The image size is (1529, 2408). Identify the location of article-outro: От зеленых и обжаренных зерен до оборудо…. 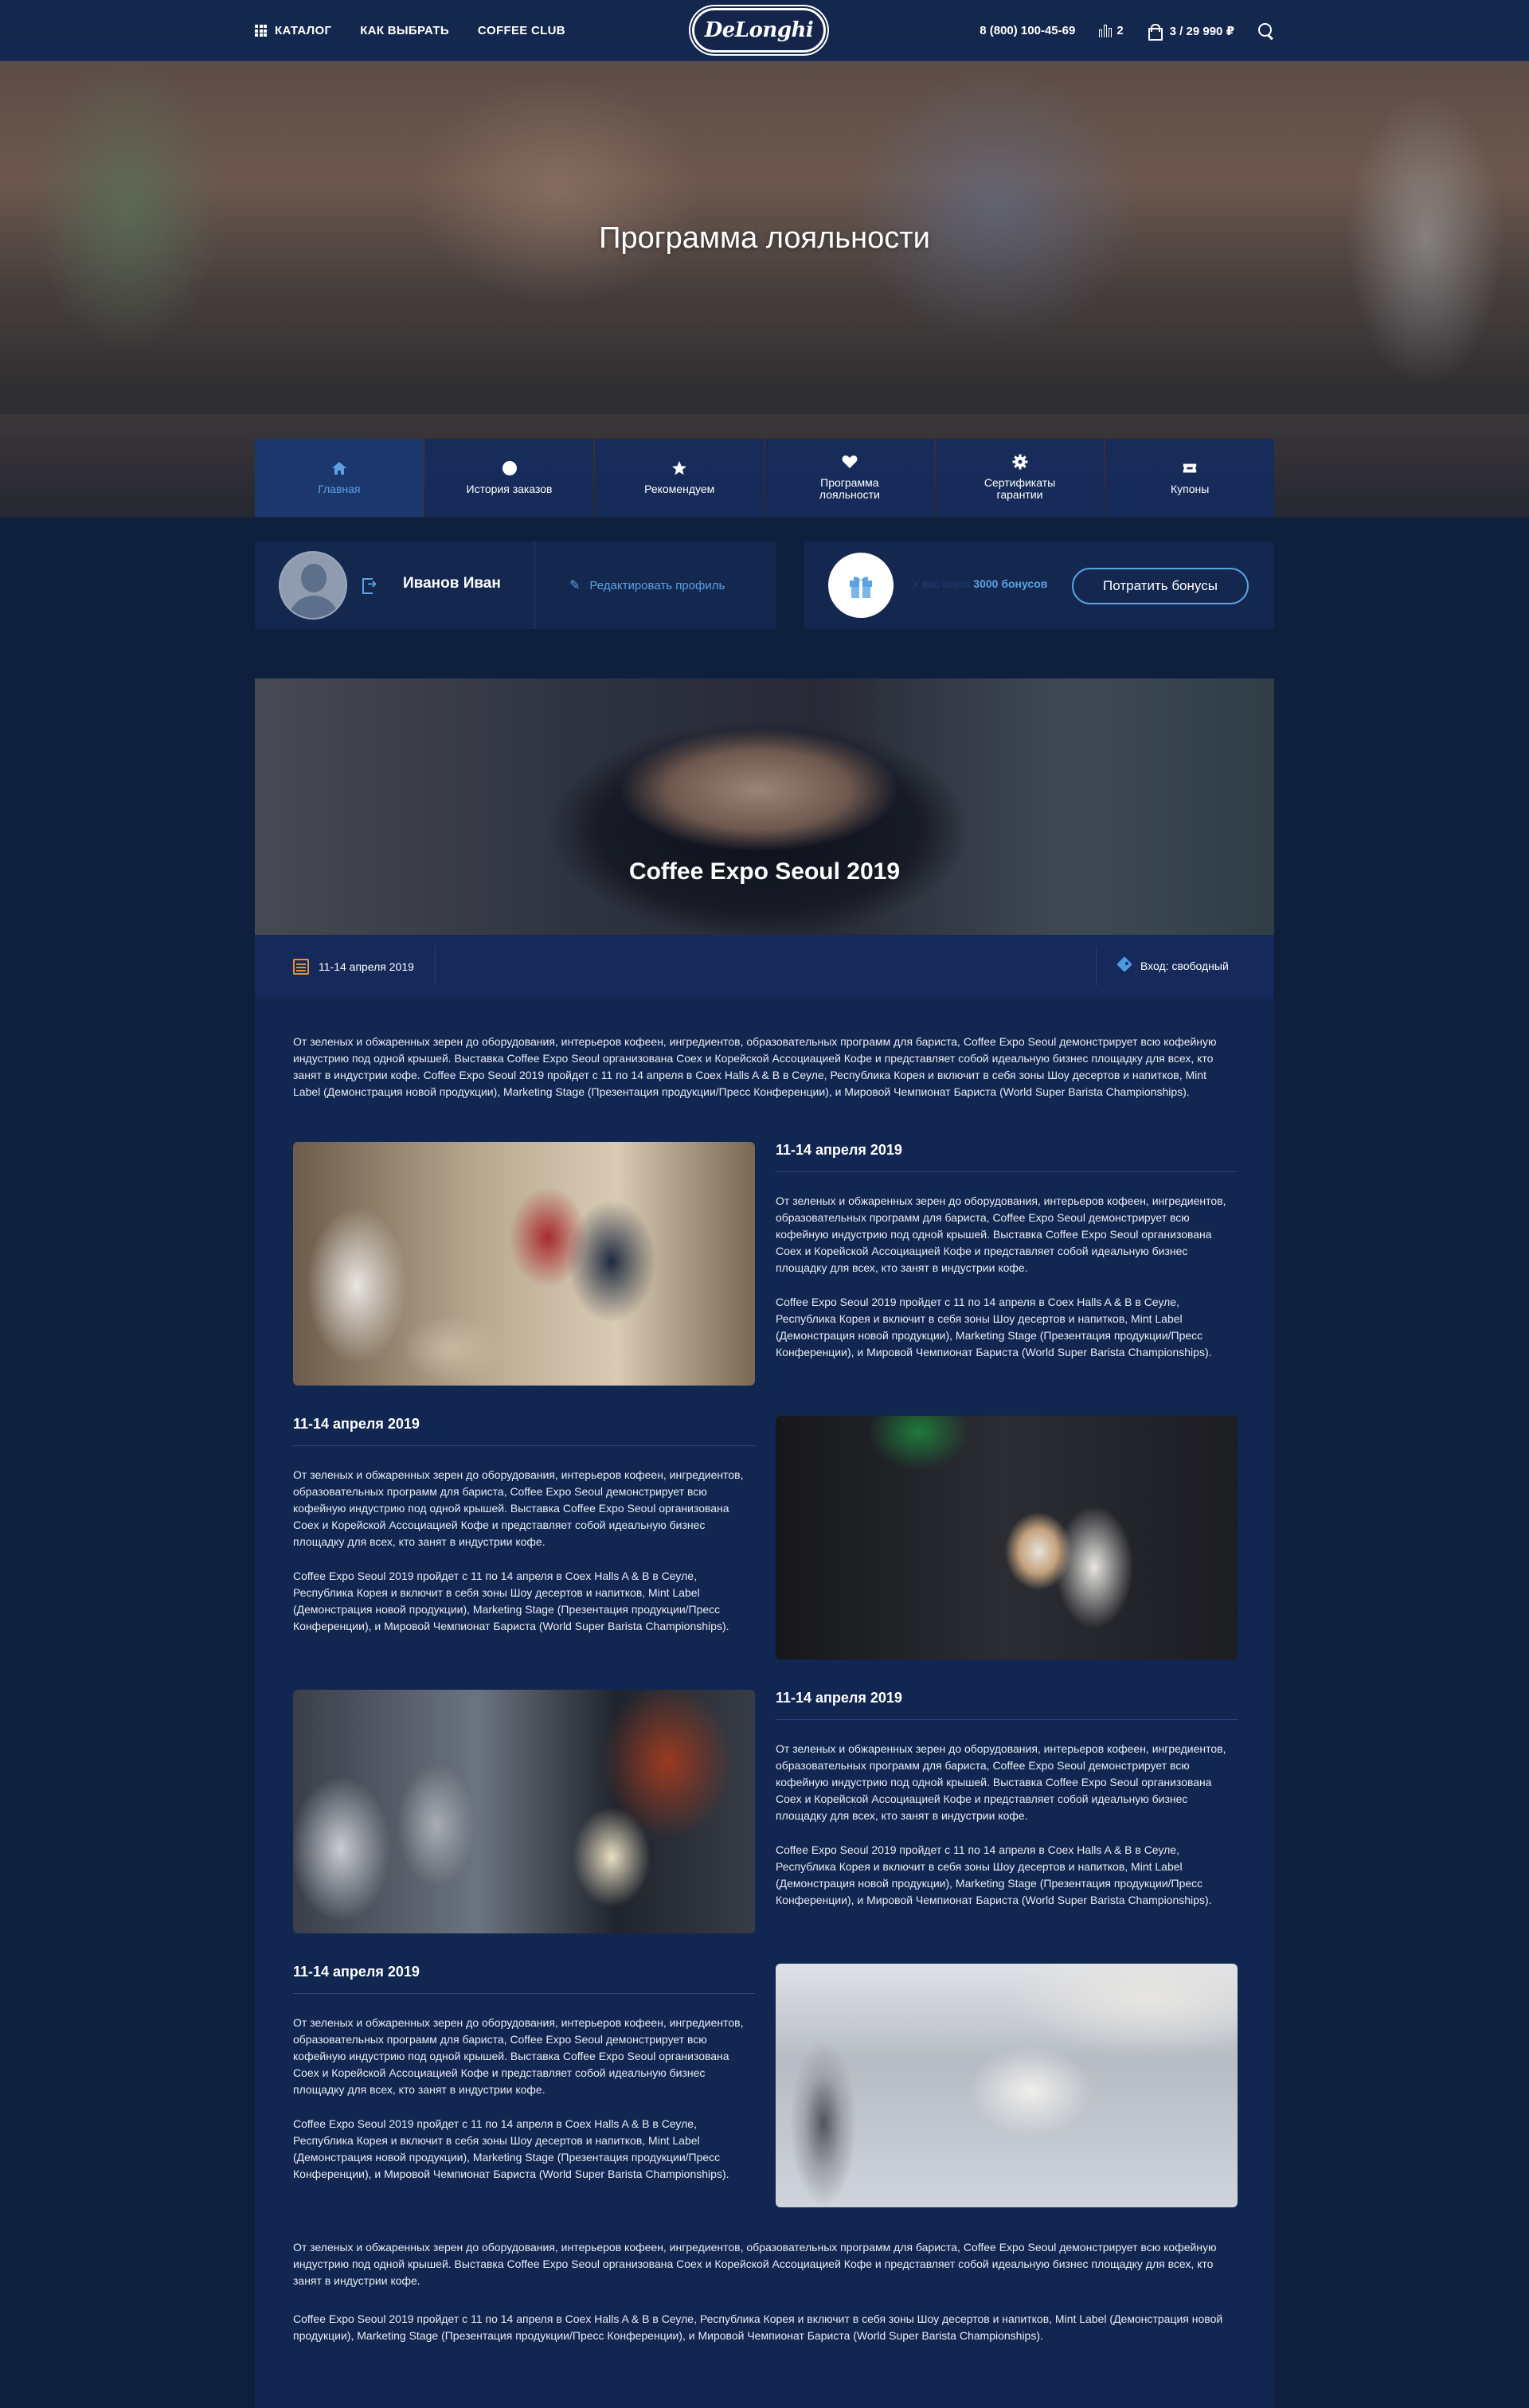
(755, 2264).